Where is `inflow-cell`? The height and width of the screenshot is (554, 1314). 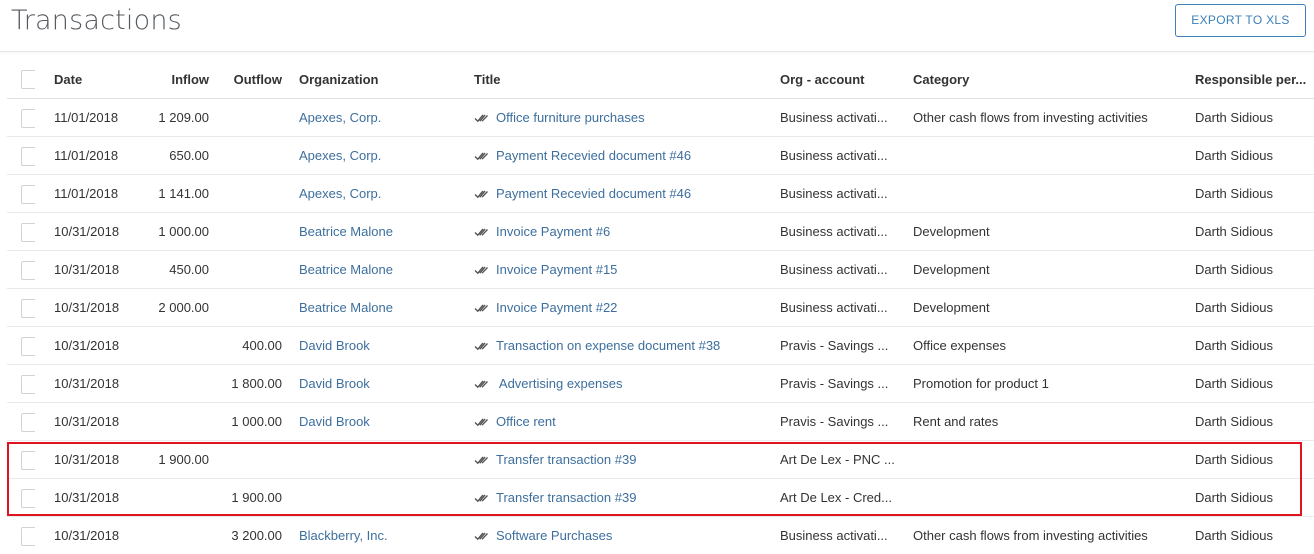 inflow-cell is located at coordinates (173, 383).